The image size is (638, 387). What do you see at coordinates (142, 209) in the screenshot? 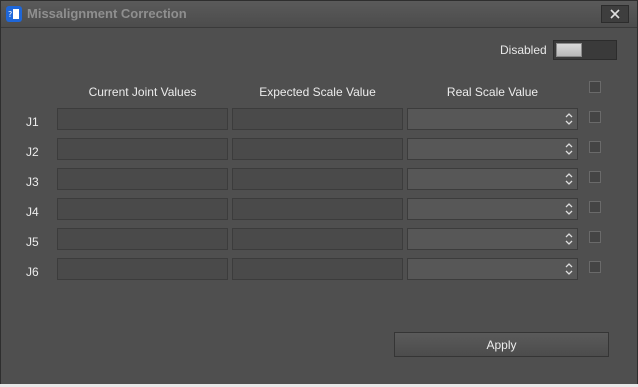
I see `j4-current-joint-field` at bounding box center [142, 209].